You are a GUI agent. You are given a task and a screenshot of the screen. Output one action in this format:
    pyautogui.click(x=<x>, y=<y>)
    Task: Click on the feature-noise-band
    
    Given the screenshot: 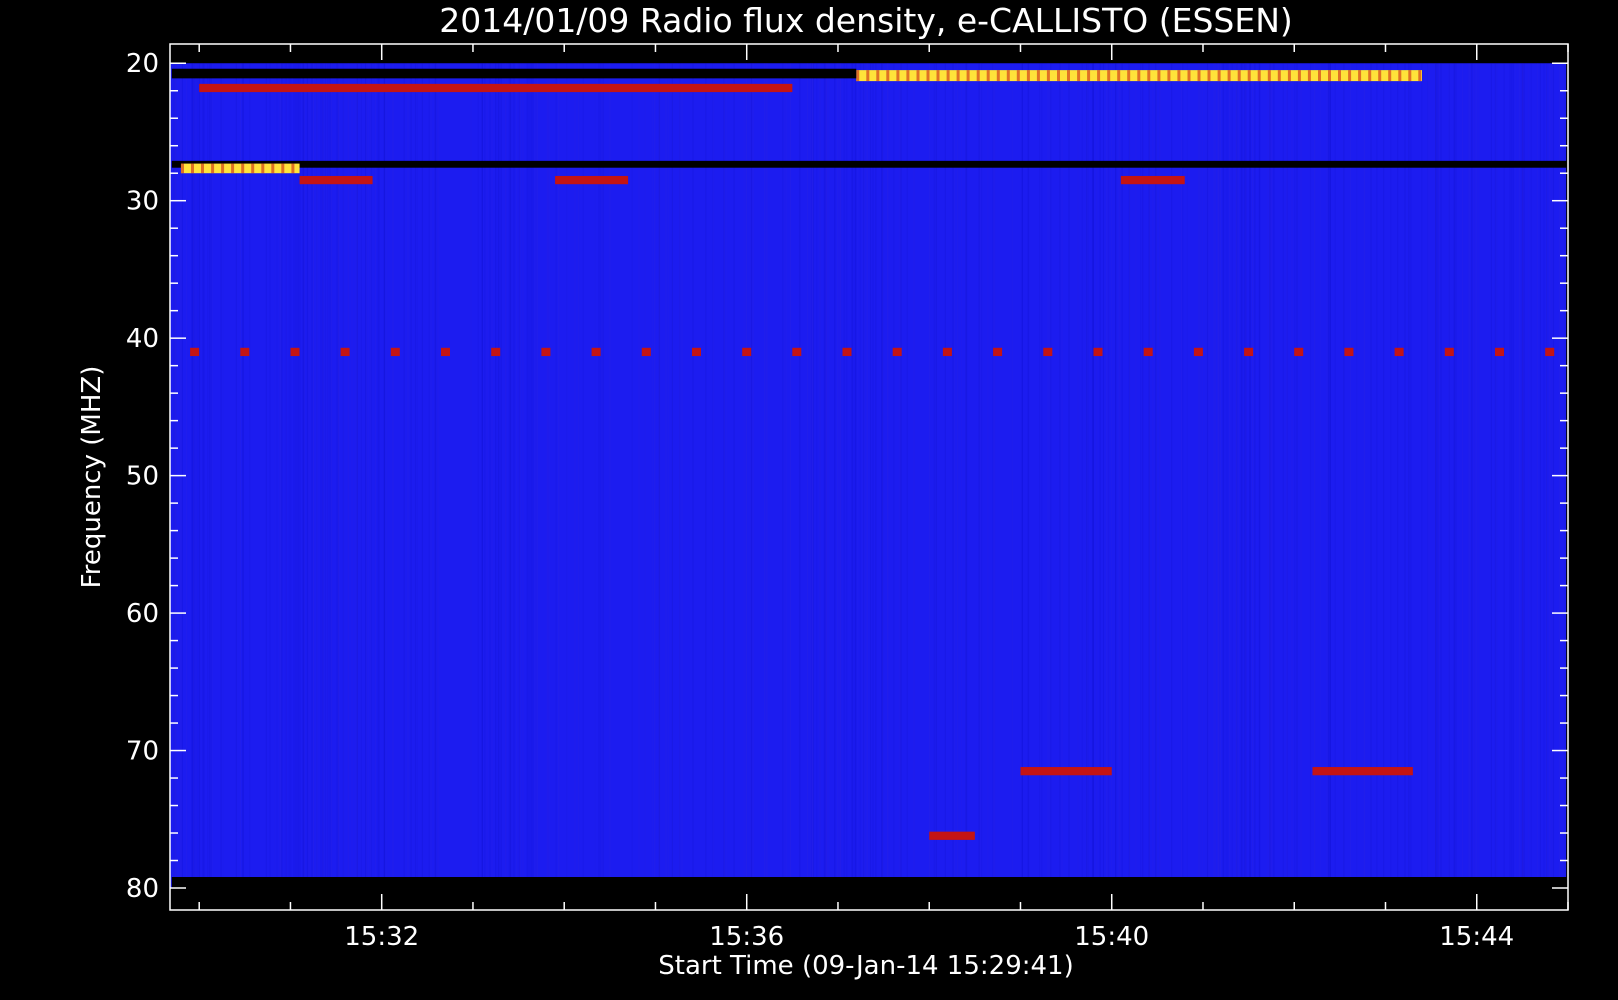 What is the action you would take?
    pyautogui.click(x=869, y=883)
    